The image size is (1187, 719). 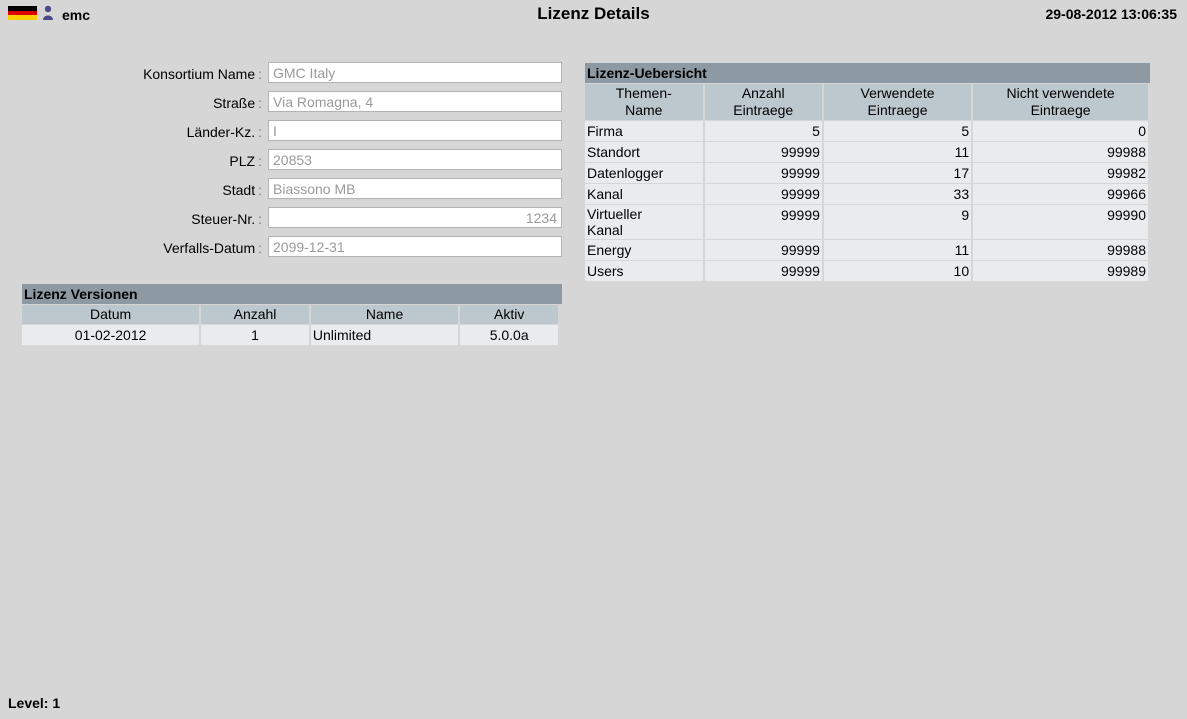 I want to click on table-row: Kanal 99999 33 99966, so click(x=866, y=194).